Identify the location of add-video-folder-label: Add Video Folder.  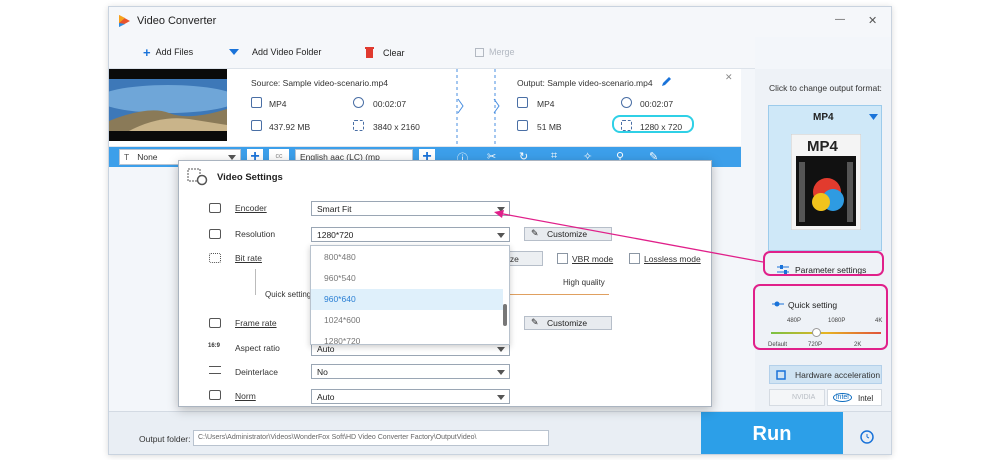
(287, 52).